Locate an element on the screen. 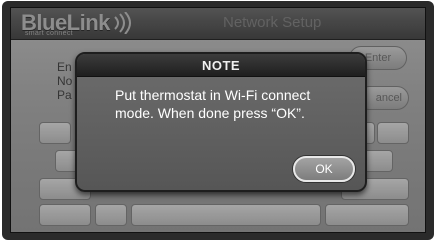 Image resolution: width=436 pixels, height=242 pixels. ok-button: OK is located at coordinates (324, 169).